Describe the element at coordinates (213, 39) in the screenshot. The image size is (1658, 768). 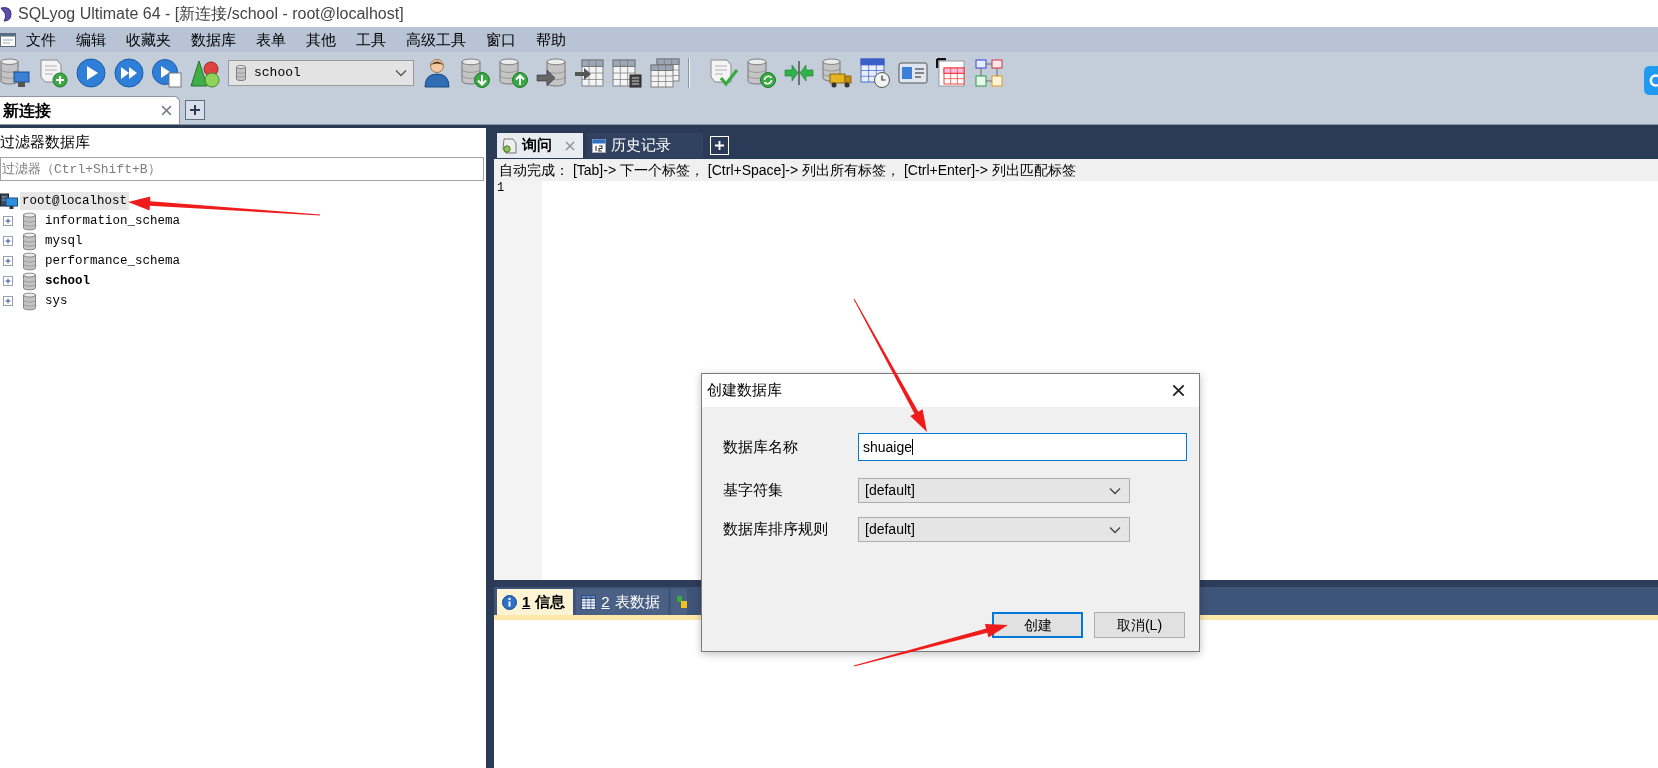
I see `menu-item: 数据库` at that location.